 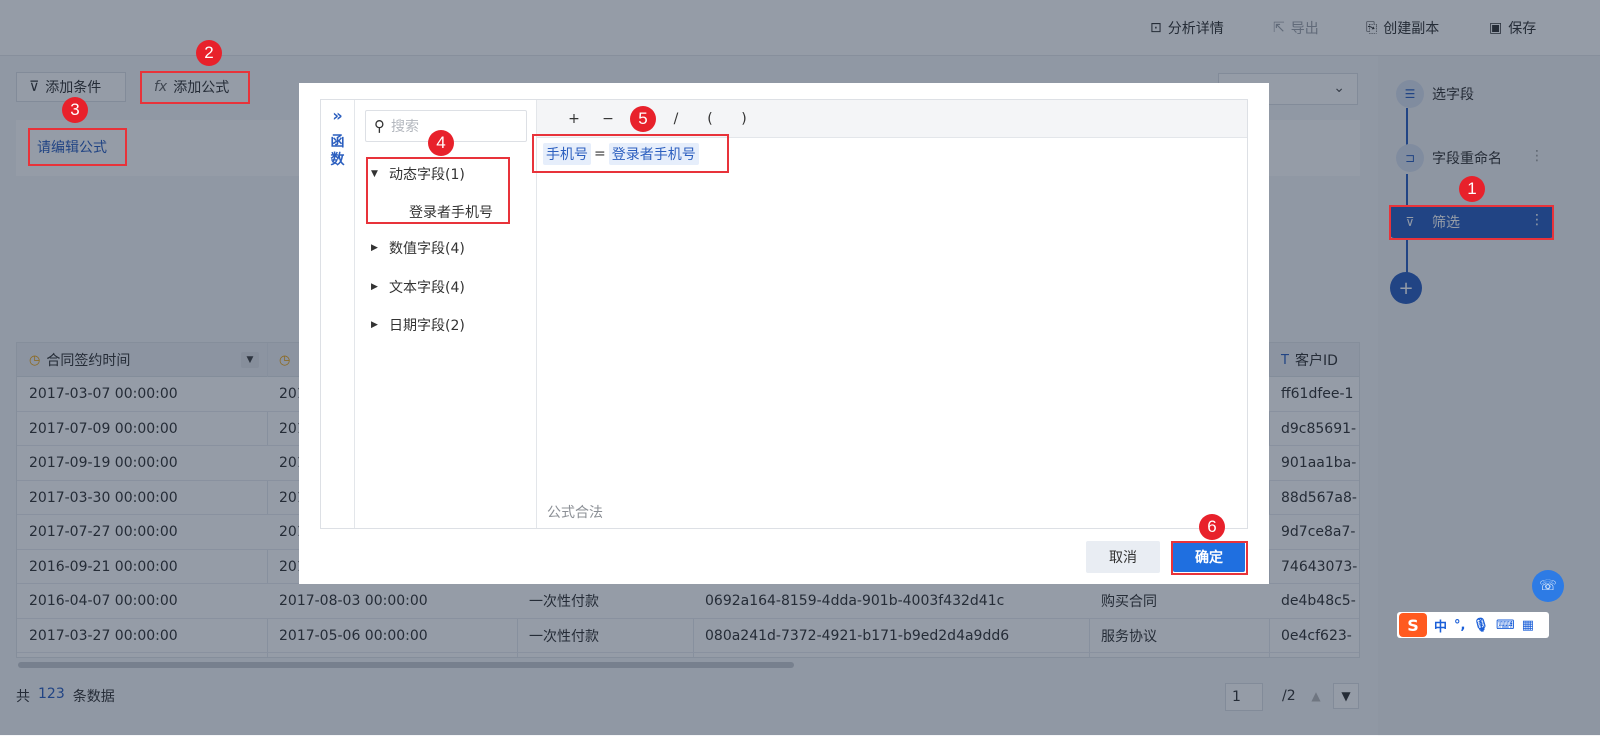 What do you see at coordinates (1528, 625) in the screenshot?
I see `grid-icon: ▦` at bounding box center [1528, 625].